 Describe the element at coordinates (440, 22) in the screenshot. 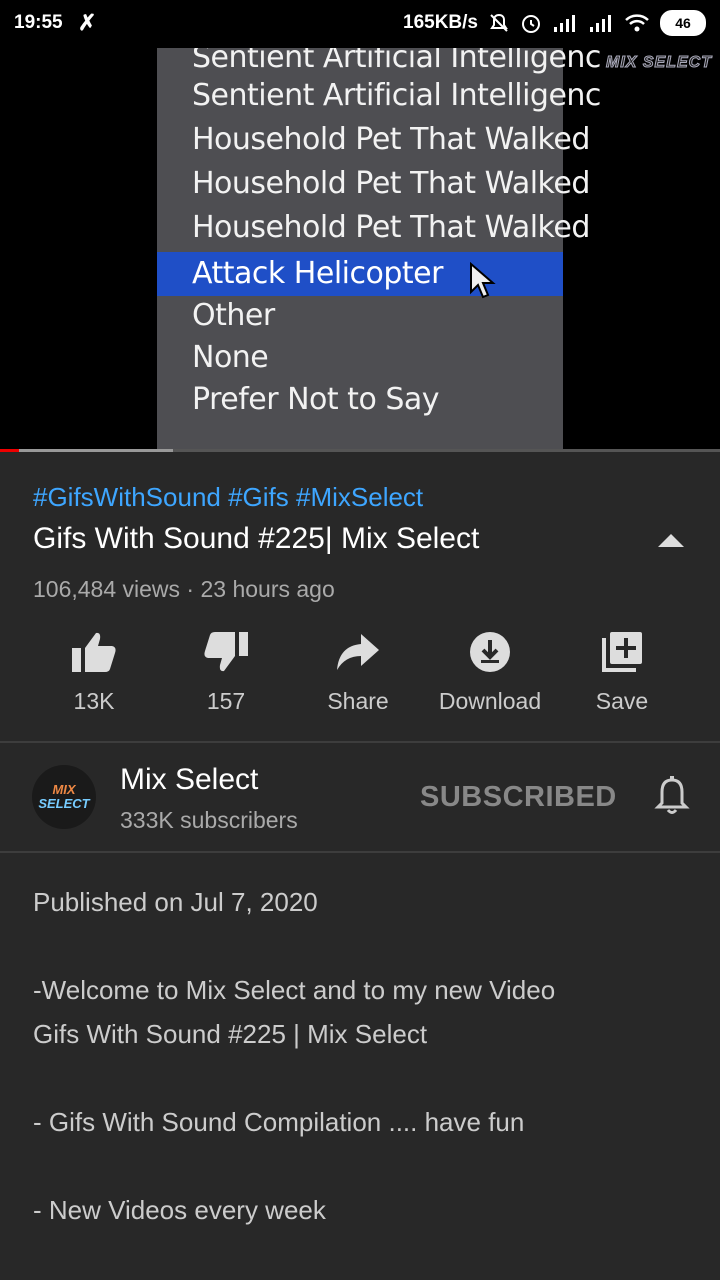

I see `network-speed: 165KB/s` at that location.